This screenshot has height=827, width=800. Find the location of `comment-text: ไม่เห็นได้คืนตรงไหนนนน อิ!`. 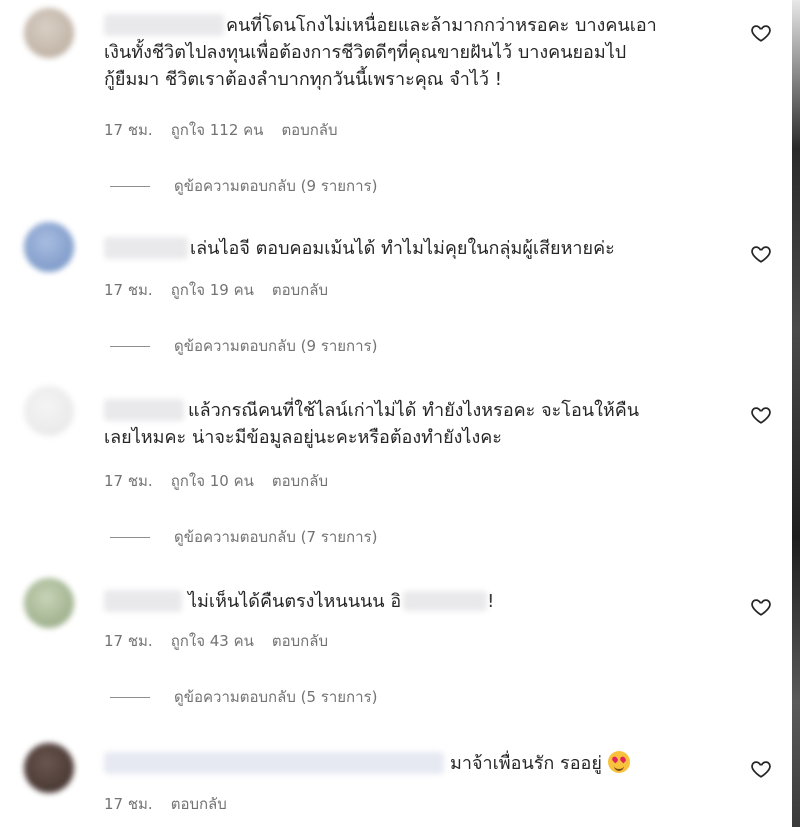

comment-text: ไม่เห็นได้คืนตรงไหนนนน อิ! is located at coordinates (422, 601).